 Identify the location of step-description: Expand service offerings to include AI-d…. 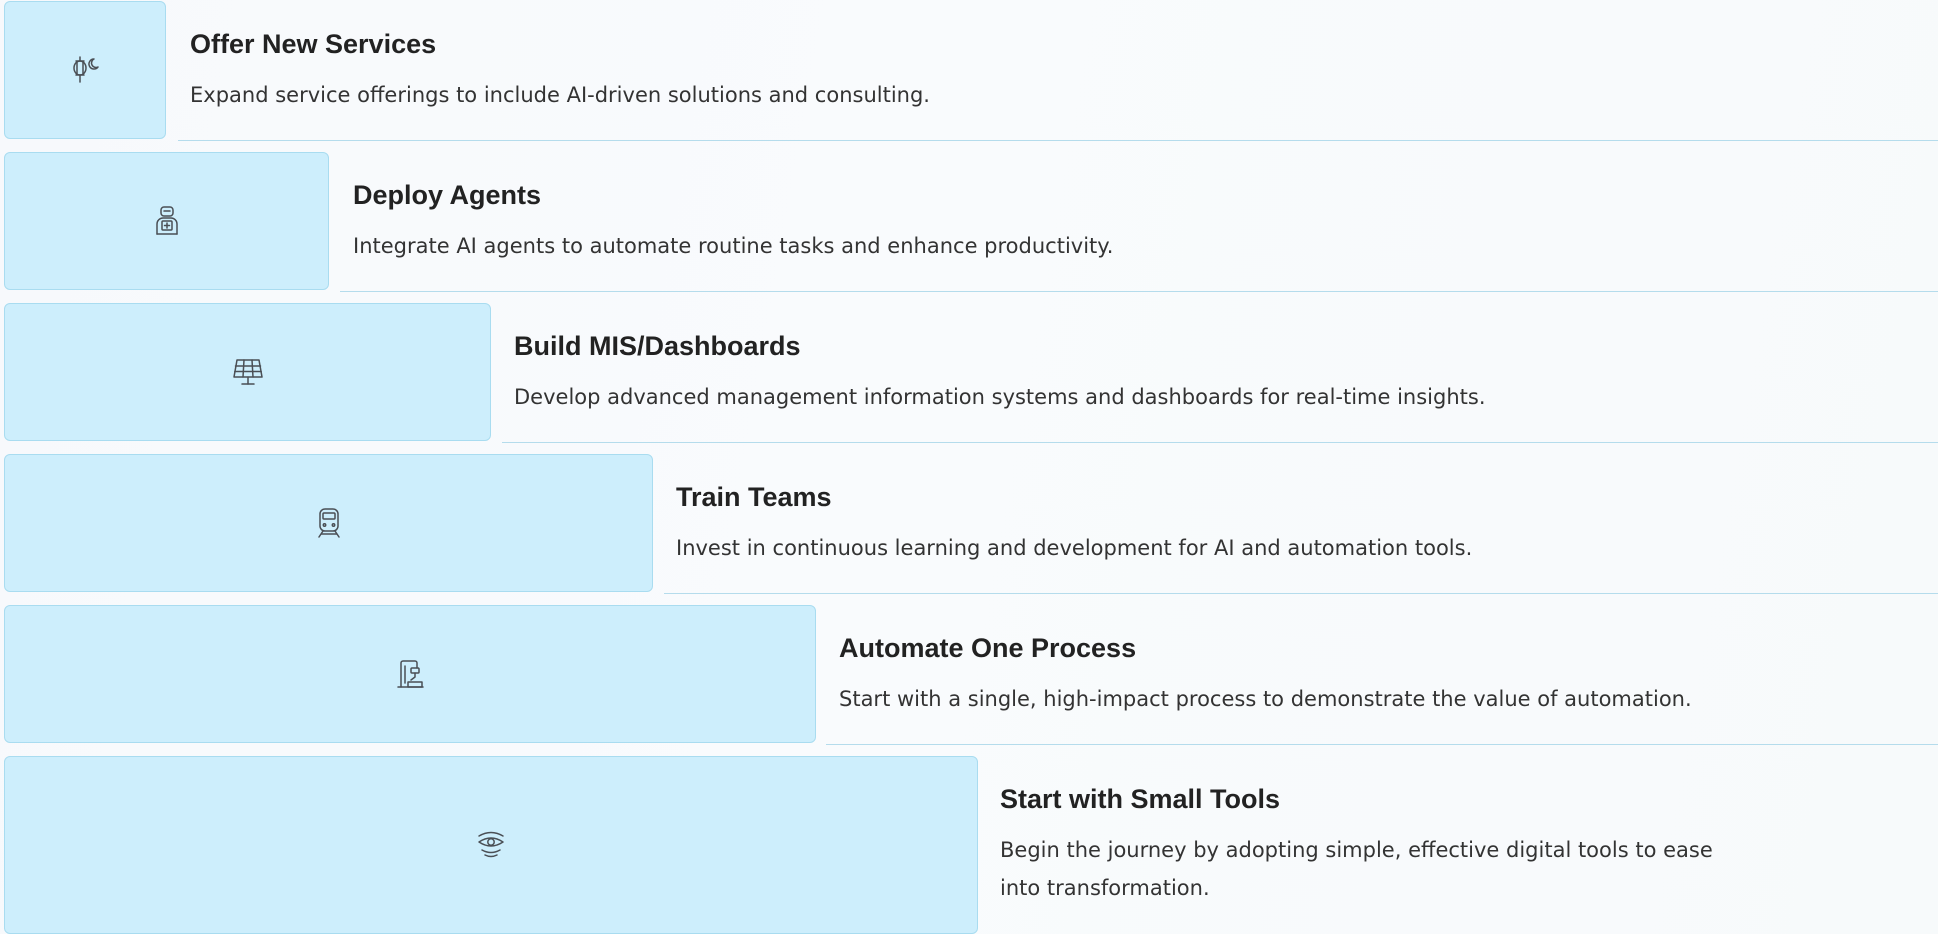
(560, 95).